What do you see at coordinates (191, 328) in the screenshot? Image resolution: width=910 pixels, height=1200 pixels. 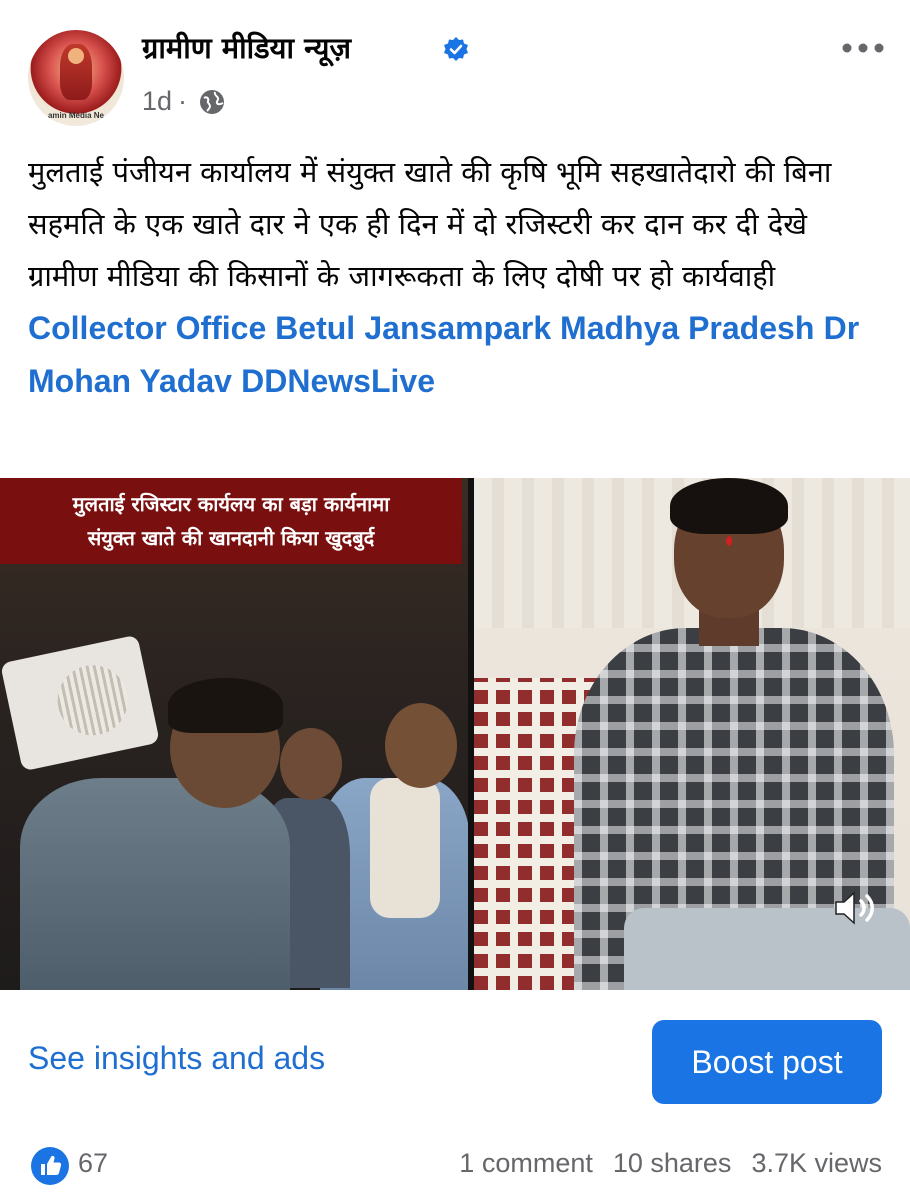 I see `tag-collector-office: Collector Office Betul` at bounding box center [191, 328].